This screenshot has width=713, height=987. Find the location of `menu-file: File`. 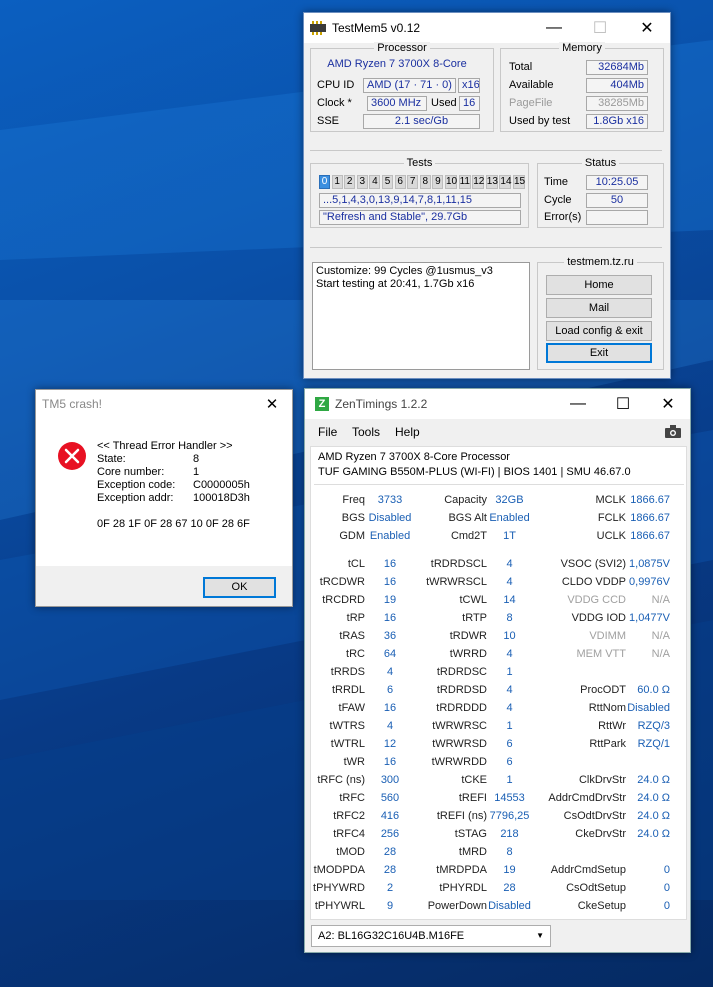

menu-file: File is located at coordinates (327, 432).